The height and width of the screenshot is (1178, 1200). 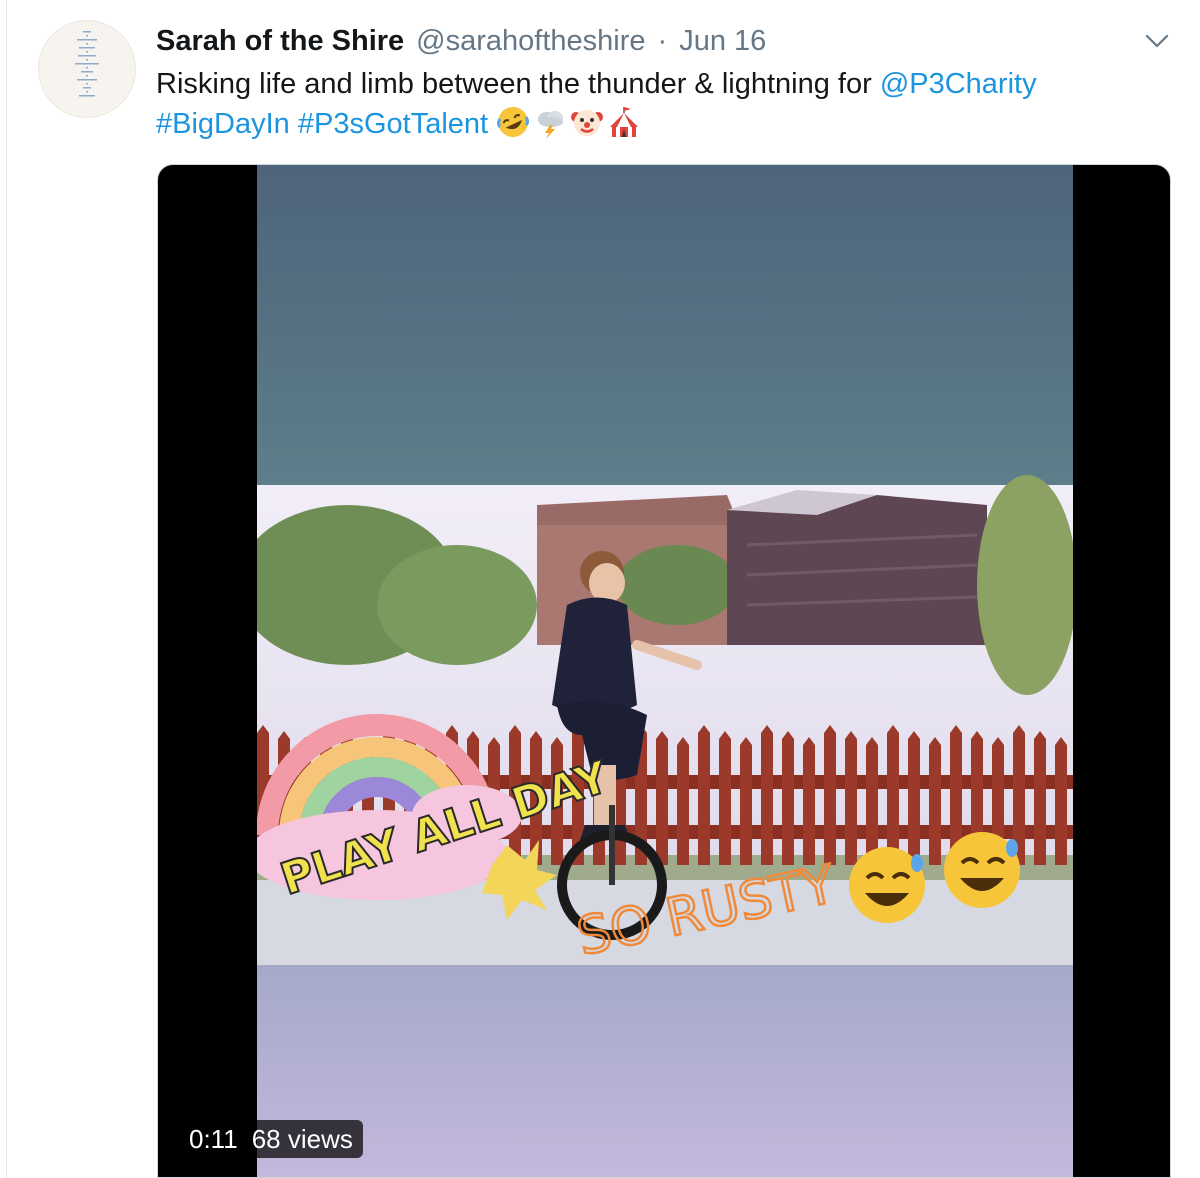 What do you see at coordinates (624, 122) in the screenshot?
I see `circus-tent-emoji` at bounding box center [624, 122].